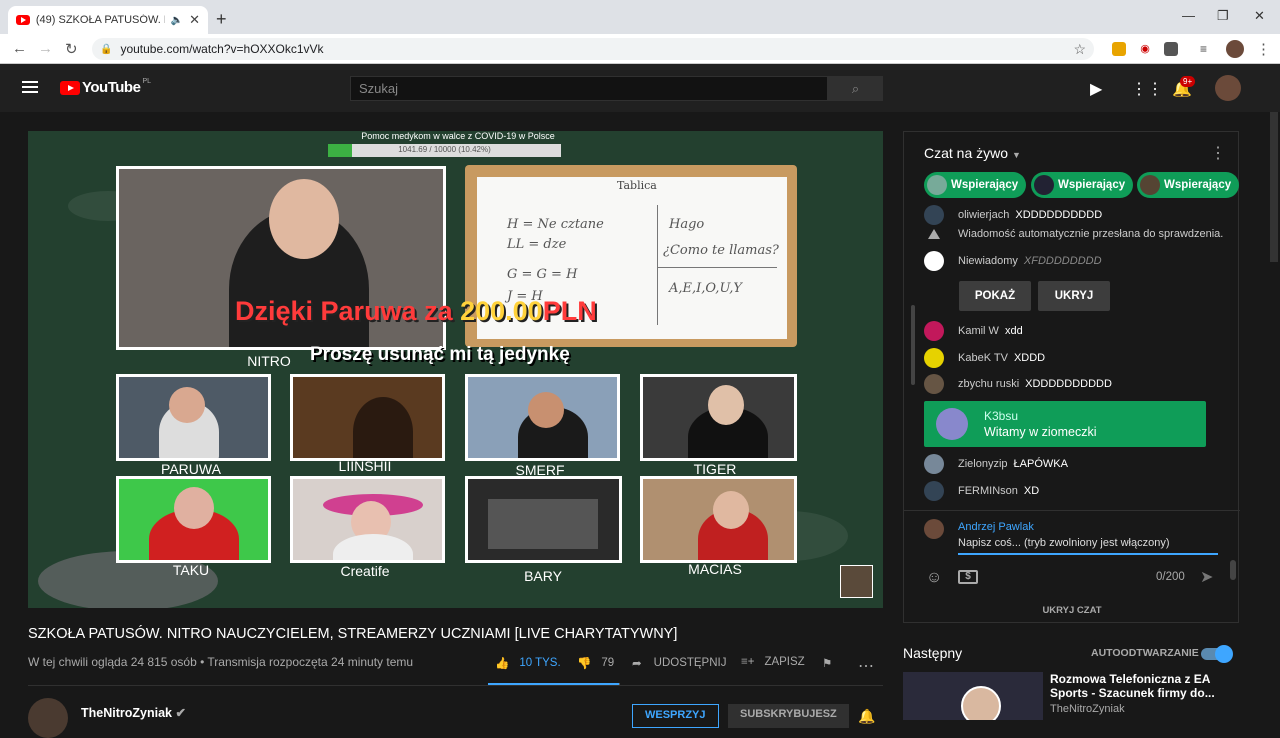 This screenshot has width=1280, height=738. What do you see at coordinates (715, 569) in the screenshot?
I see `cam-label: MACIAS` at bounding box center [715, 569].